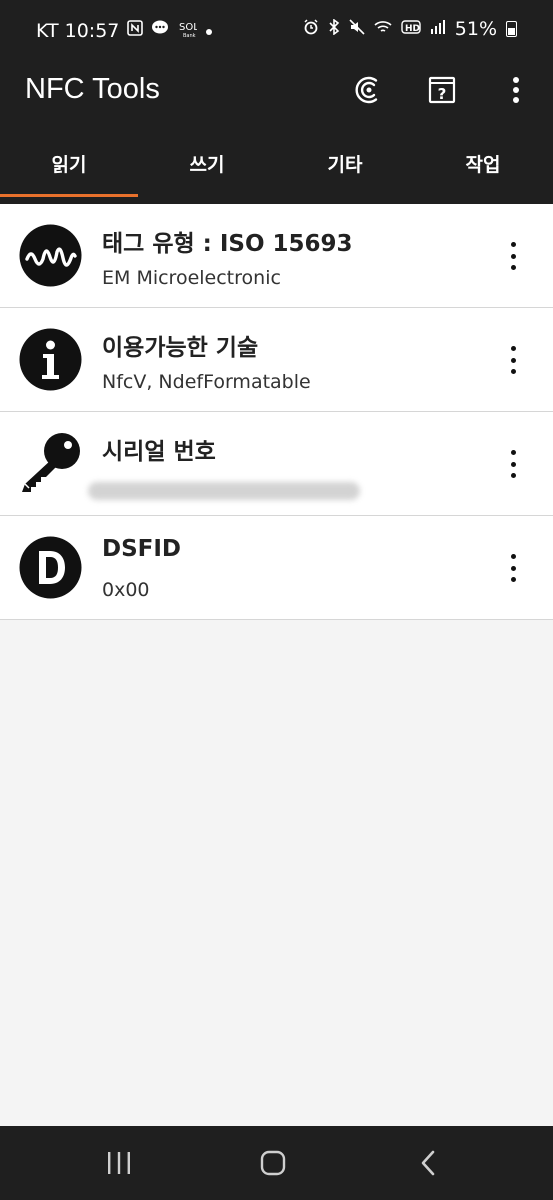 This screenshot has width=553, height=1200. I want to click on tab-write: 쓰기, so click(207, 163).